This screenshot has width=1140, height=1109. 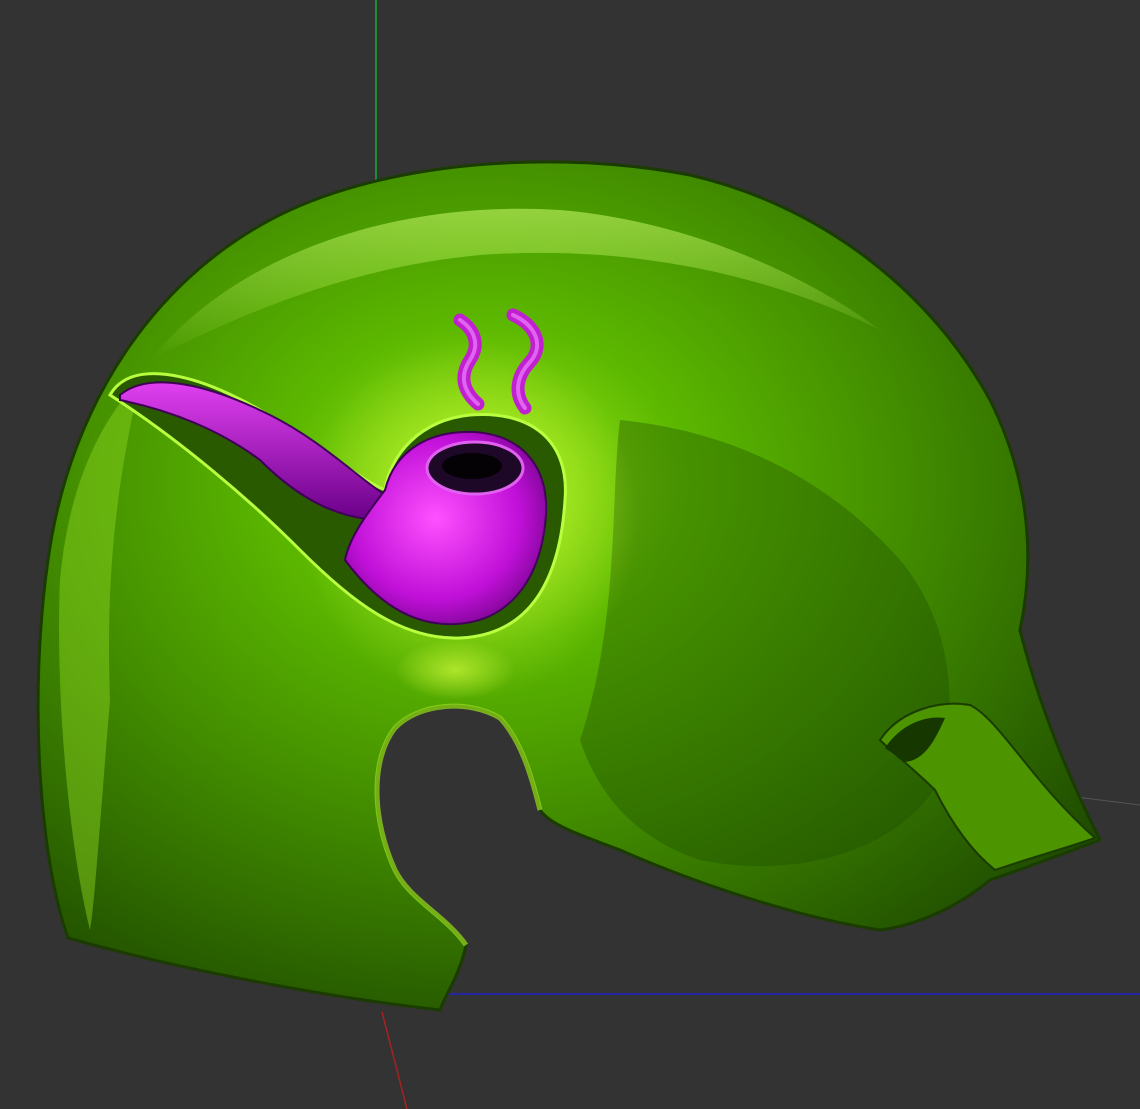 I want to click on emblem-lower-glow, so click(x=455, y=670).